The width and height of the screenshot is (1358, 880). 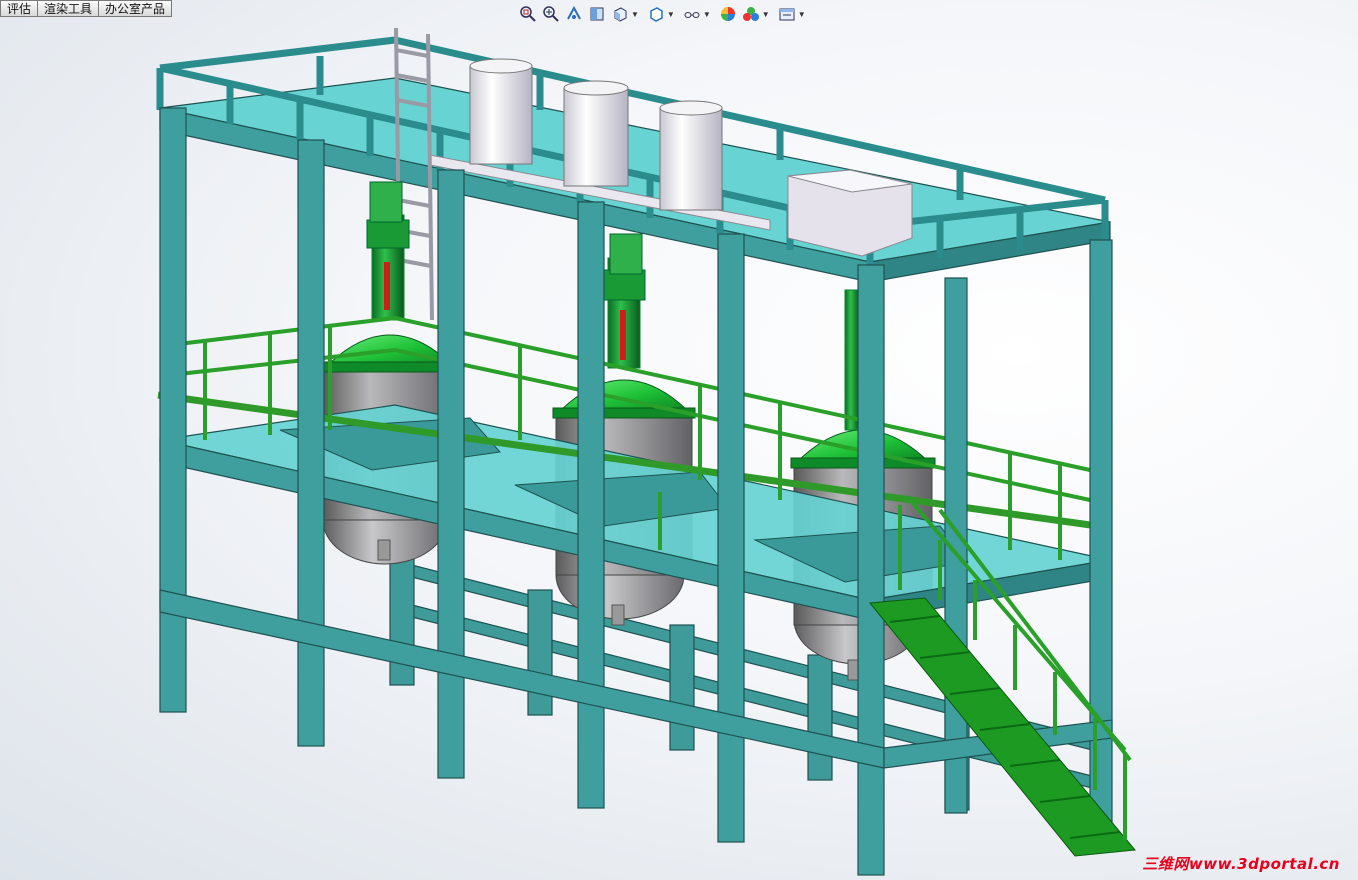 I want to click on watermark: 三维网www.3dportal.cn, so click(x=1241, y=864).